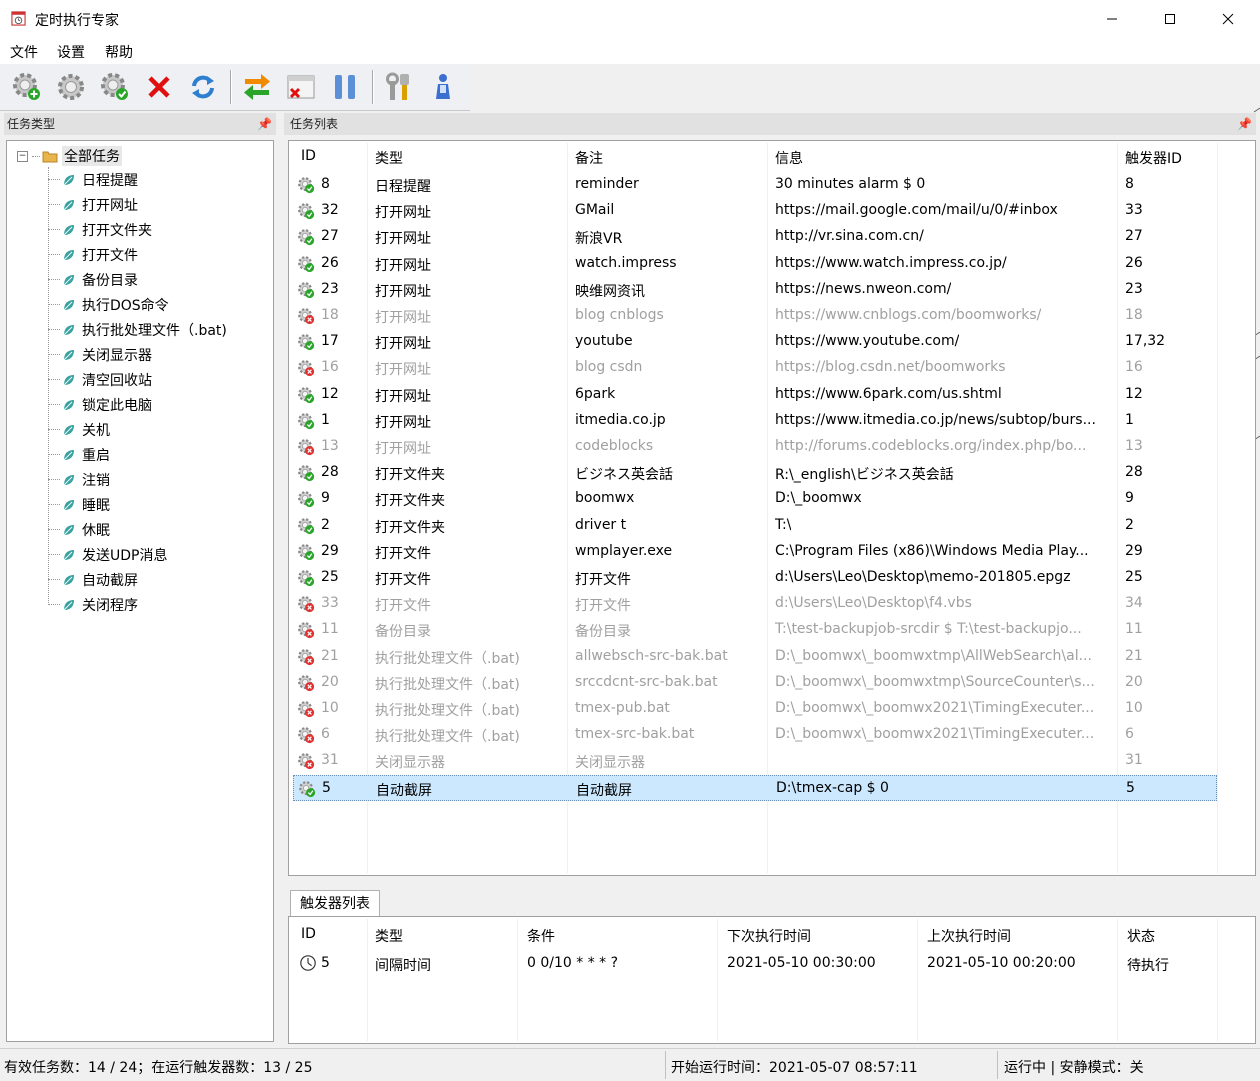 The width and height of the screenshot is (1260, 1081). I want to click on tree-item: 打开网址, so click(93, 204).